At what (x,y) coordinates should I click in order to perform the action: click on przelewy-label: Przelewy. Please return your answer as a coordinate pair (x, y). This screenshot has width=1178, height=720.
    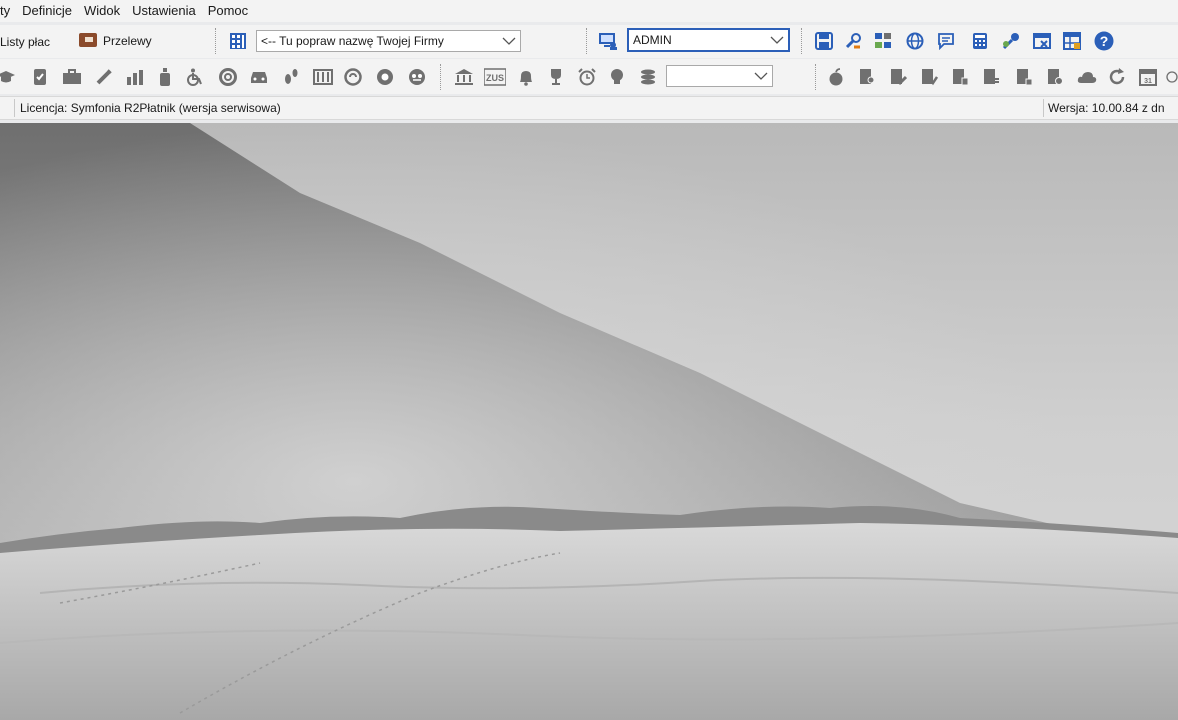
    Looking at the image, I should click on (127, 41).